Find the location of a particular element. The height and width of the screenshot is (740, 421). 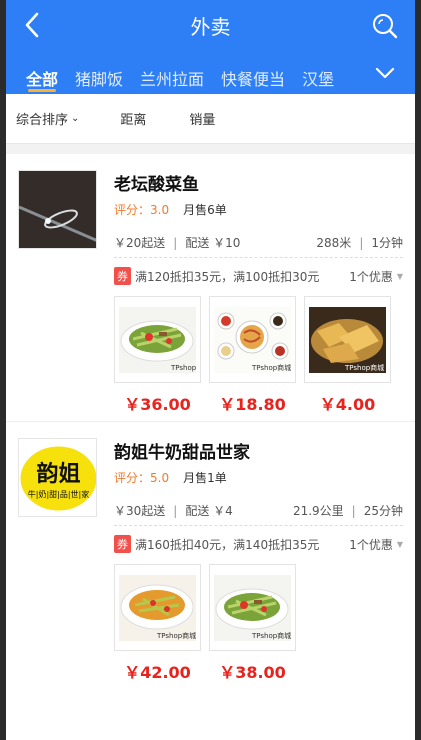

tab-pork-trotter-rice: 猪脚饭 is located at coordinates (99, 72).